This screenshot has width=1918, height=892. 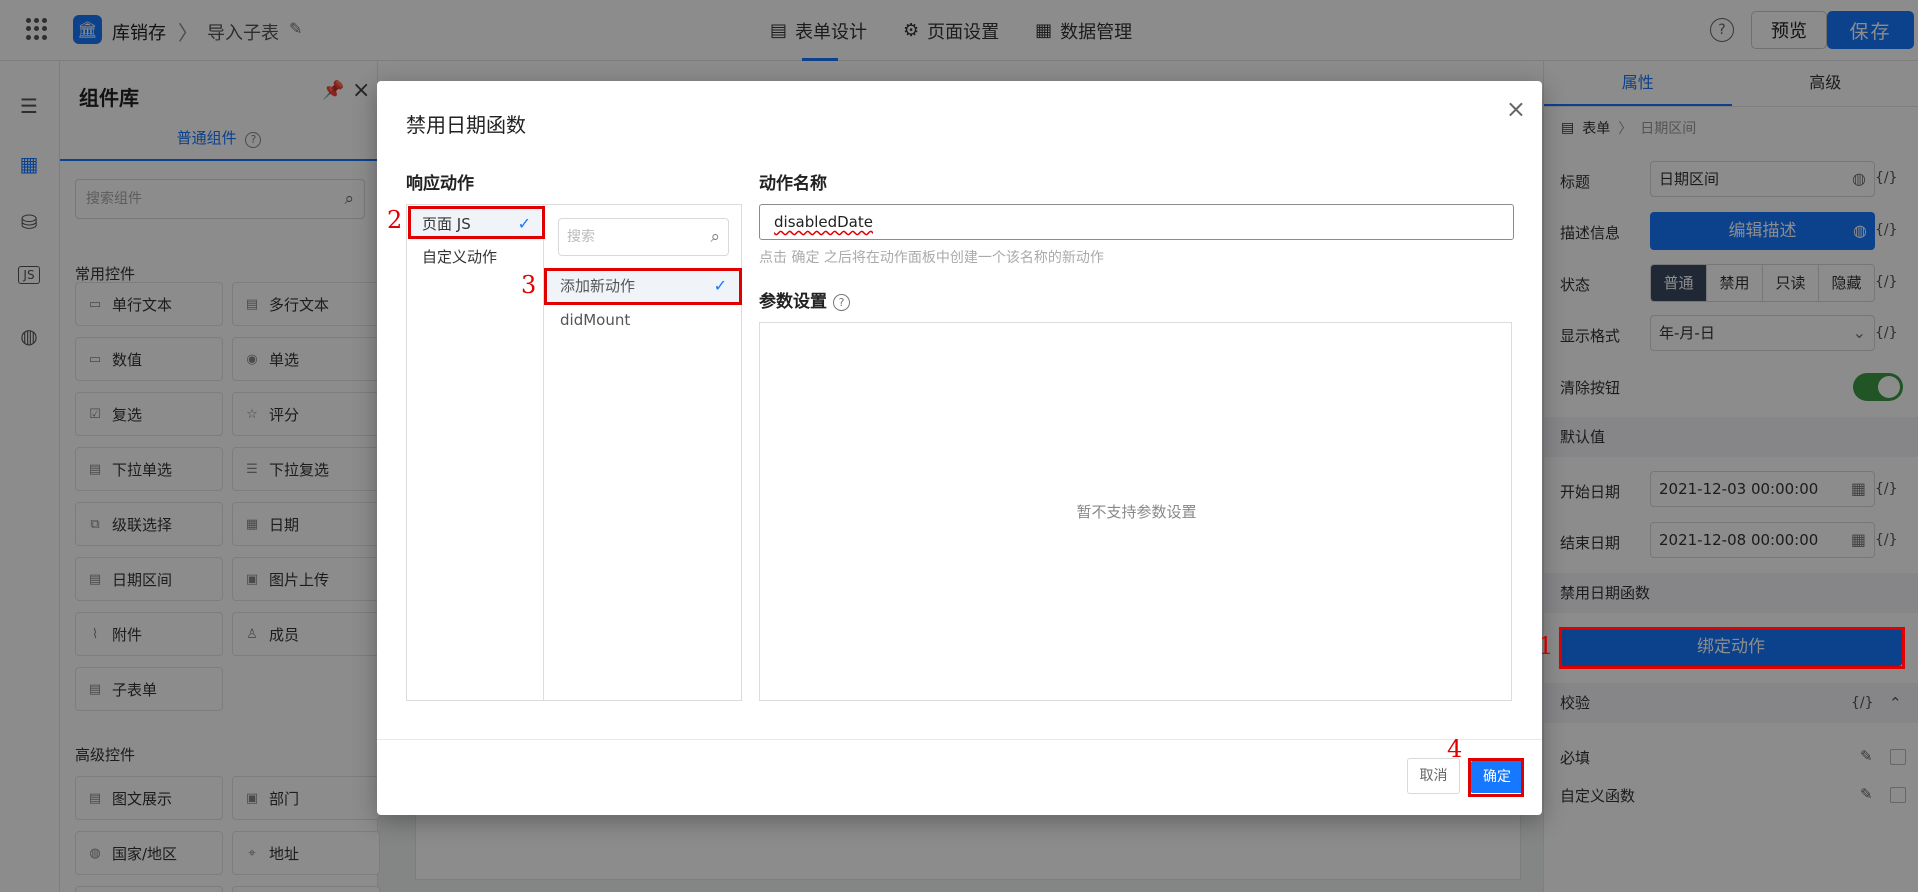 What do you see at coordinates (395, 220) in the screenshot?
I see `annotation-step: 2` at bounding box center [395, 220].